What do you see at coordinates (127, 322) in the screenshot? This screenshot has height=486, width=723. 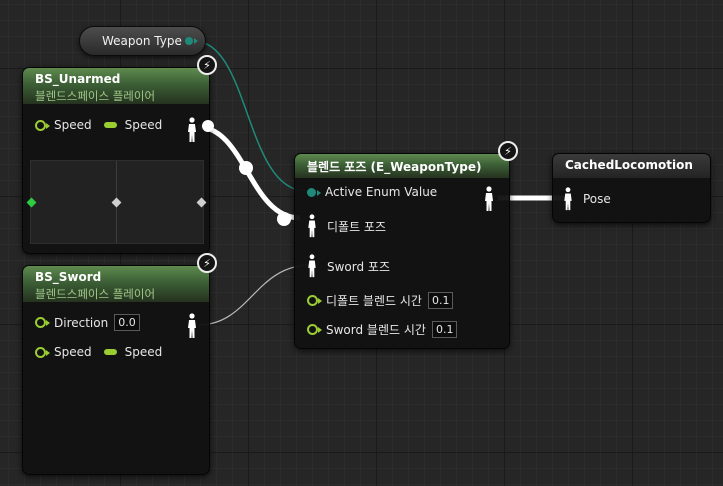 I see `direction-value-field: 0.0` at bounding box center [127, 322].